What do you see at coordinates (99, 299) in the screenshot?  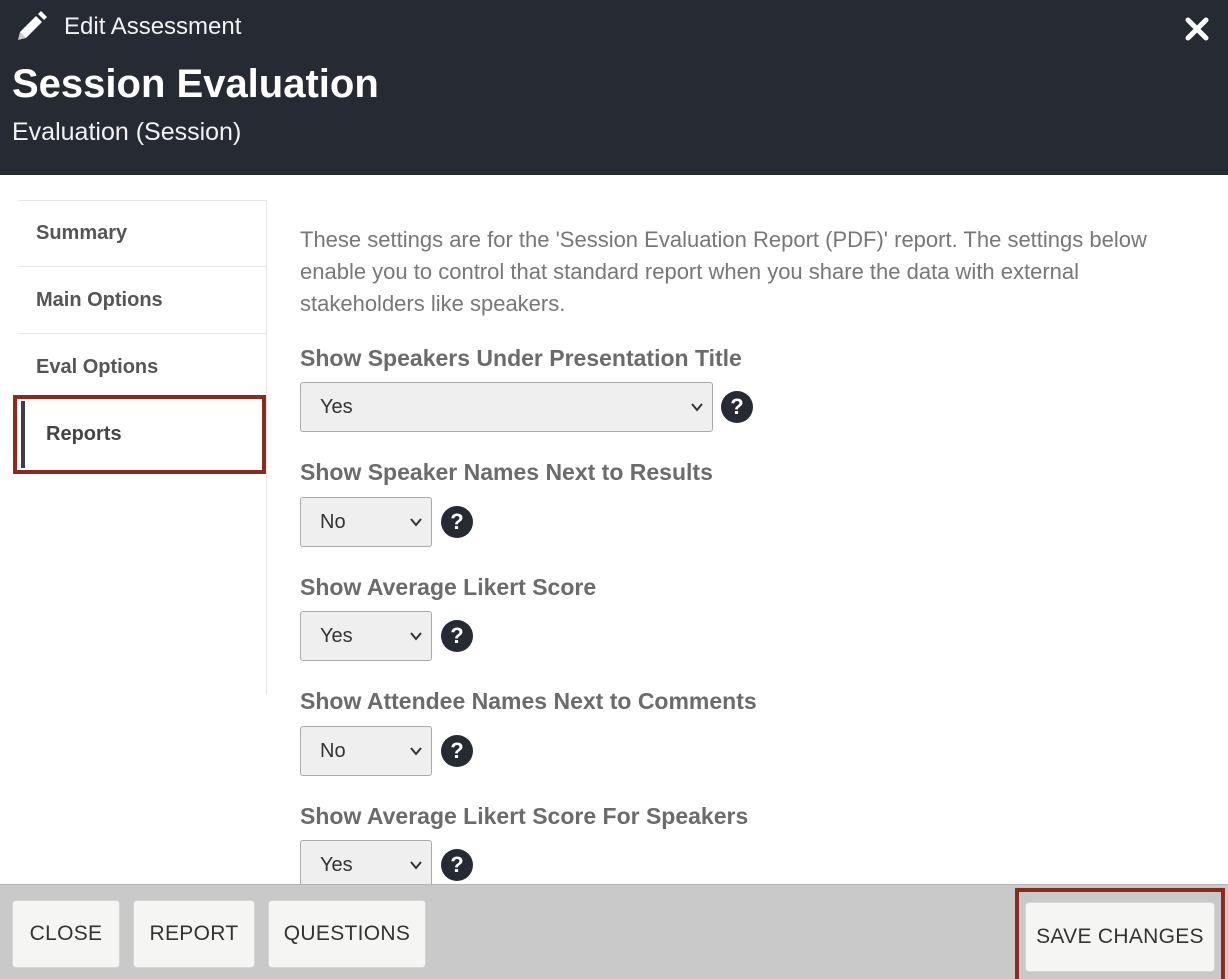 I see `sidebar-item-label: Main Options` at bounding box center [99, 299].